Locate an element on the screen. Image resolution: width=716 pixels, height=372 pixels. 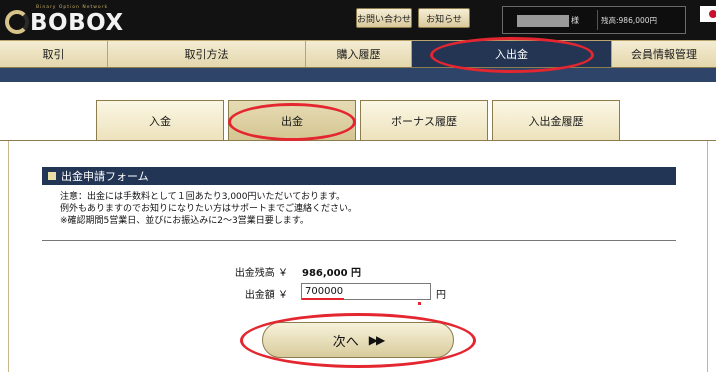
next-label: 次へ is located at coordinates (345, 342).